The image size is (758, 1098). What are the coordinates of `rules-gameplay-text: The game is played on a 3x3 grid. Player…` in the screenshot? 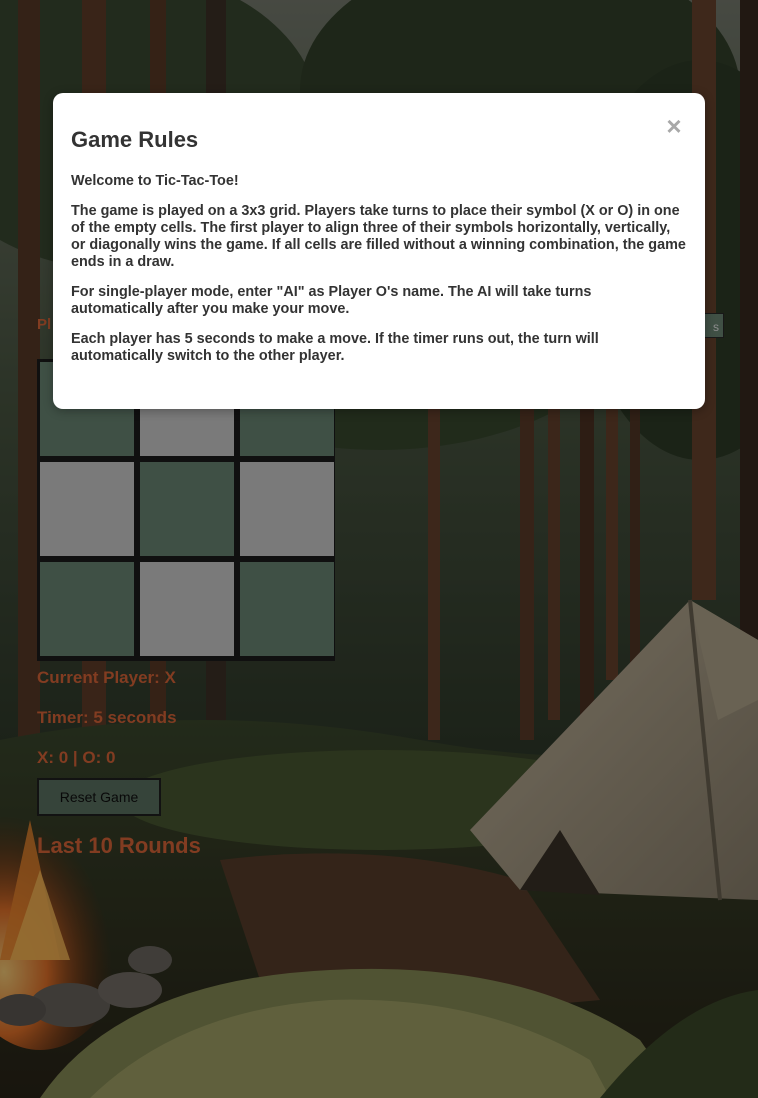 It's located at (378, 236).